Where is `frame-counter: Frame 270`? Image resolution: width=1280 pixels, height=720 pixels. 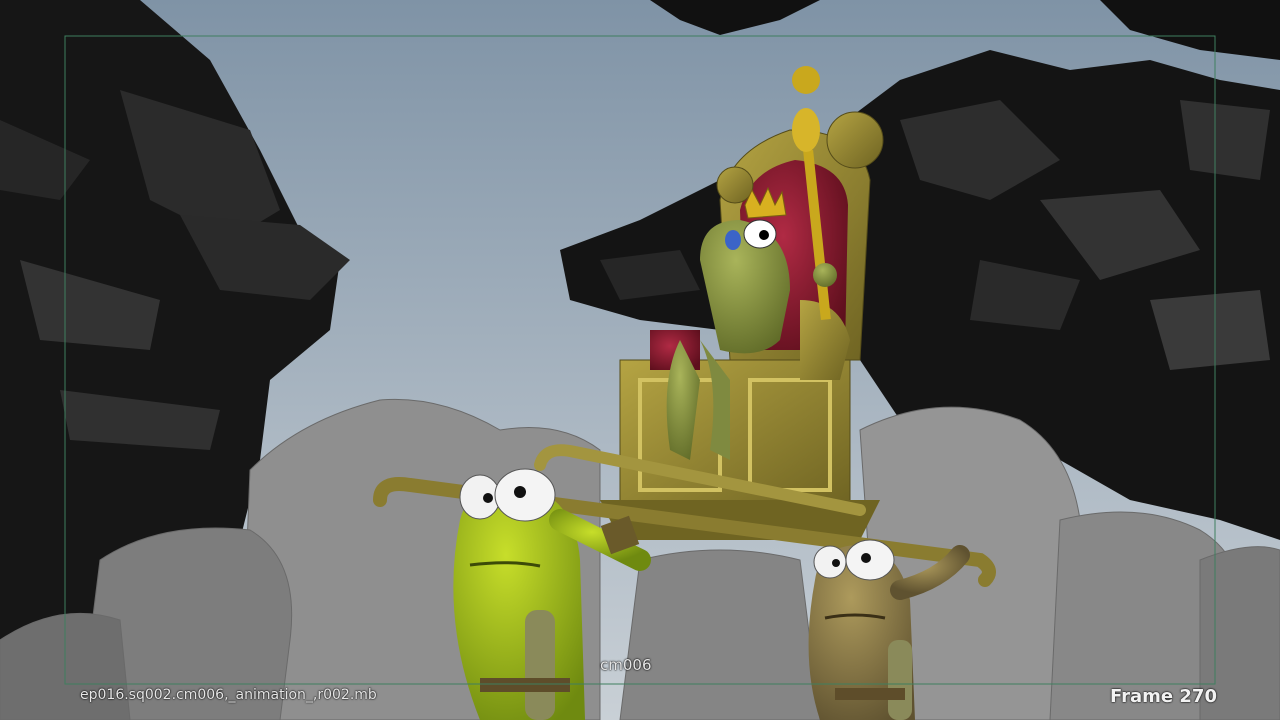
frame-counter: Frame 270 is located at coordinates (1163, 696).